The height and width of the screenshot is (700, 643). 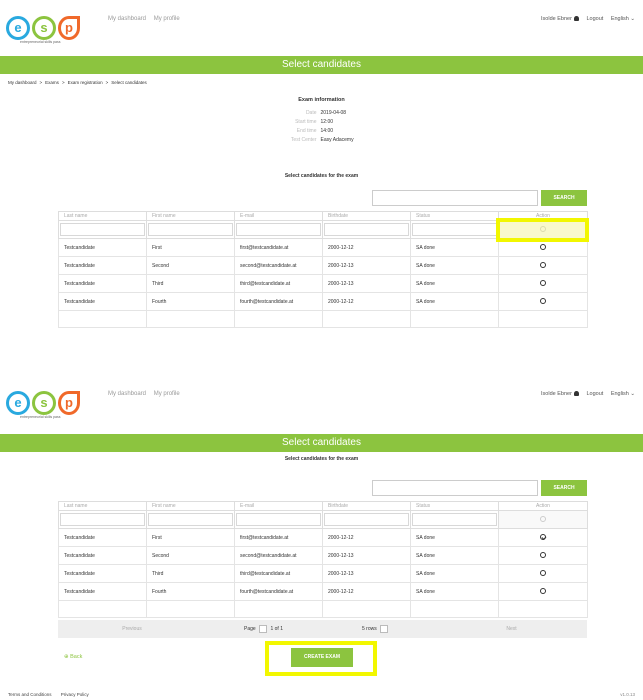 I want to click on cell-first-name: First, so click(x=190, y=537).